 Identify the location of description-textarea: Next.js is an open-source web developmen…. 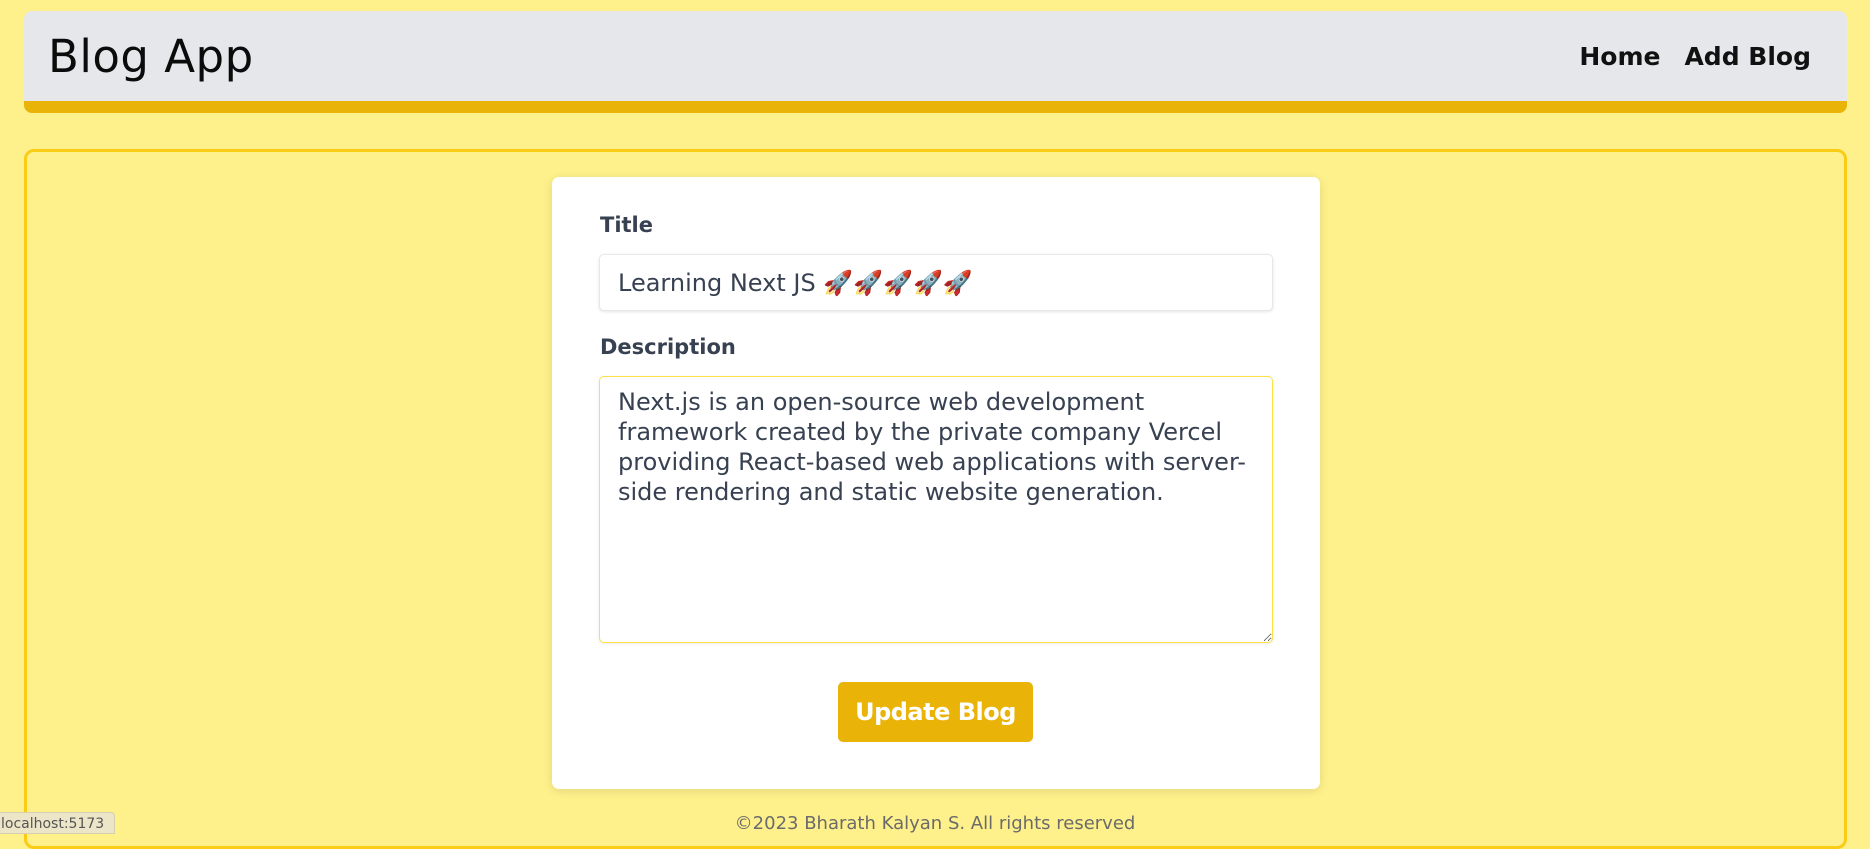
(936, 509).